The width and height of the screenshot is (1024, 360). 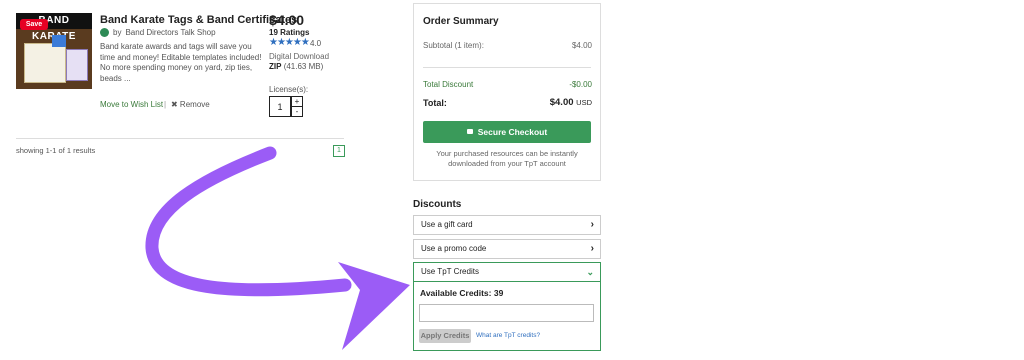 What do you see at coordinates (580, 84) in the screenshot?
I see `total-discount-value: -$0.00` at bounding box center [580, 84].